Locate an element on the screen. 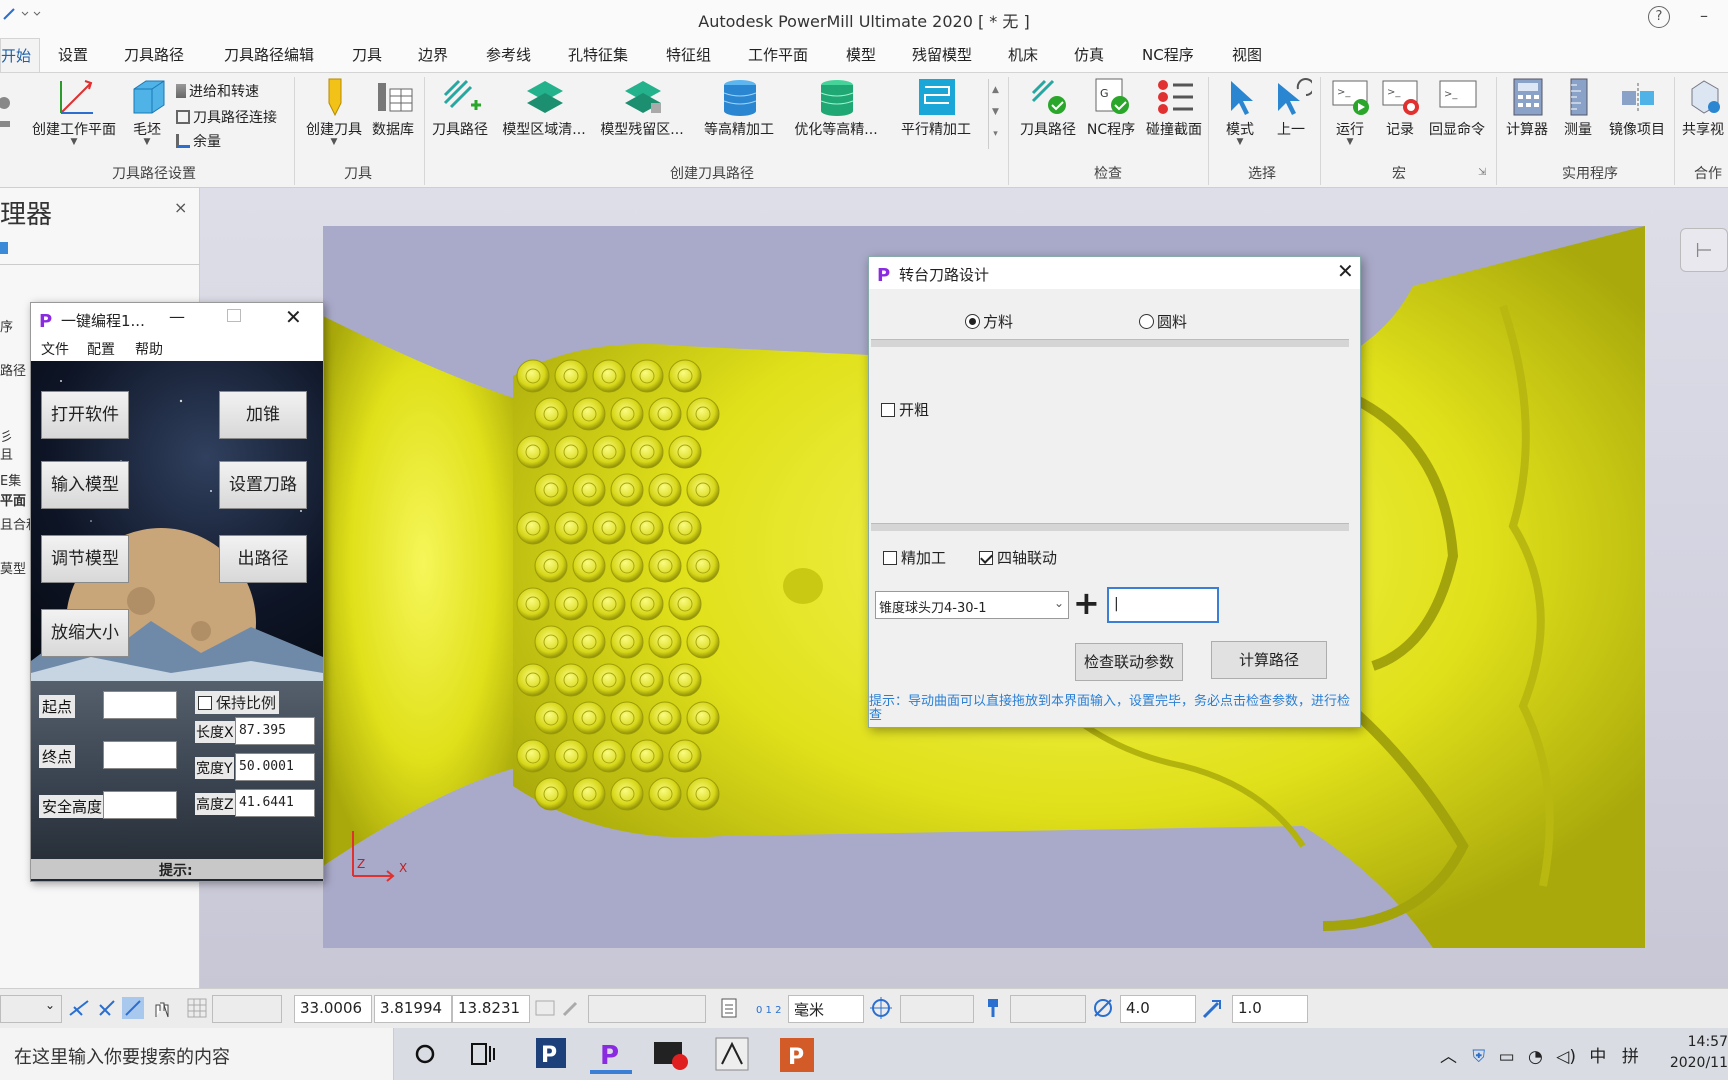  radio-square-stock: 方料 is located at coordinates (989, 321).